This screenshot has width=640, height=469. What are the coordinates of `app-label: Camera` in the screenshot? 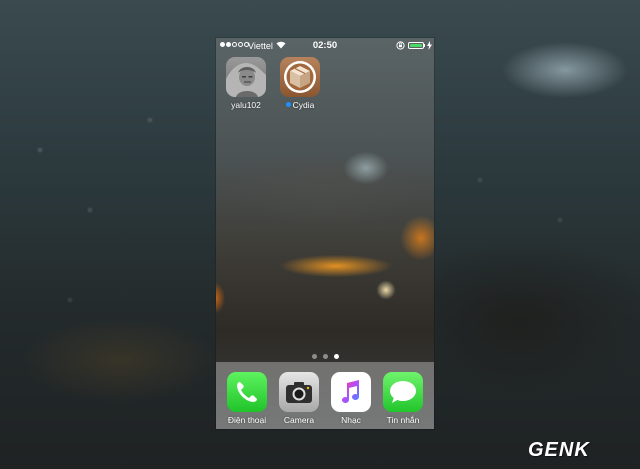 It's located at (299, 420).